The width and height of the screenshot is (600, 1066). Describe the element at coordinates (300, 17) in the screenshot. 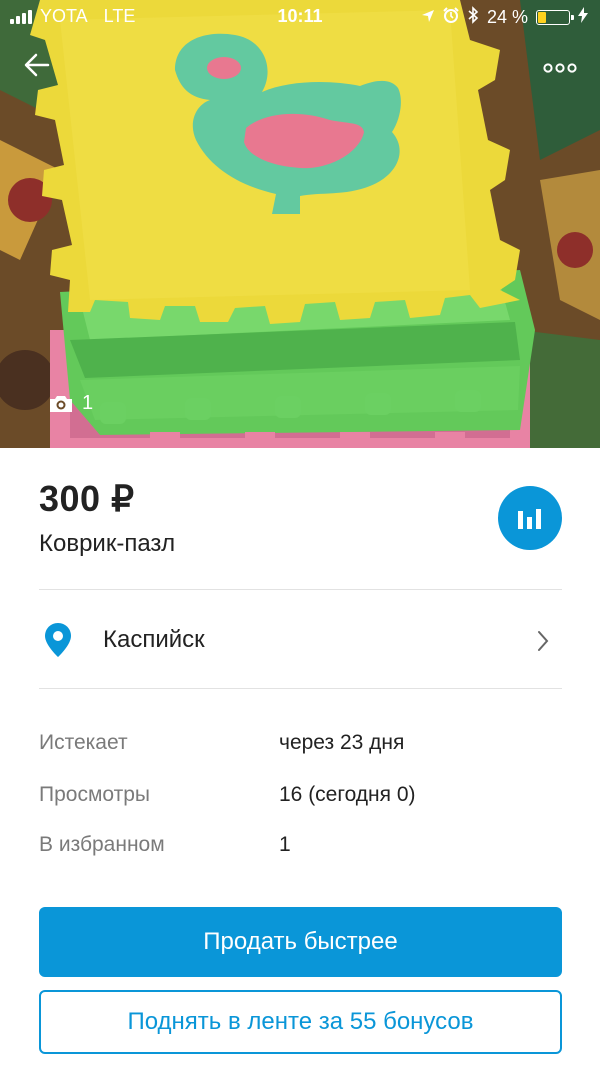

I see `status-bar: YOTA LTE 10:11 24 %` at that location.